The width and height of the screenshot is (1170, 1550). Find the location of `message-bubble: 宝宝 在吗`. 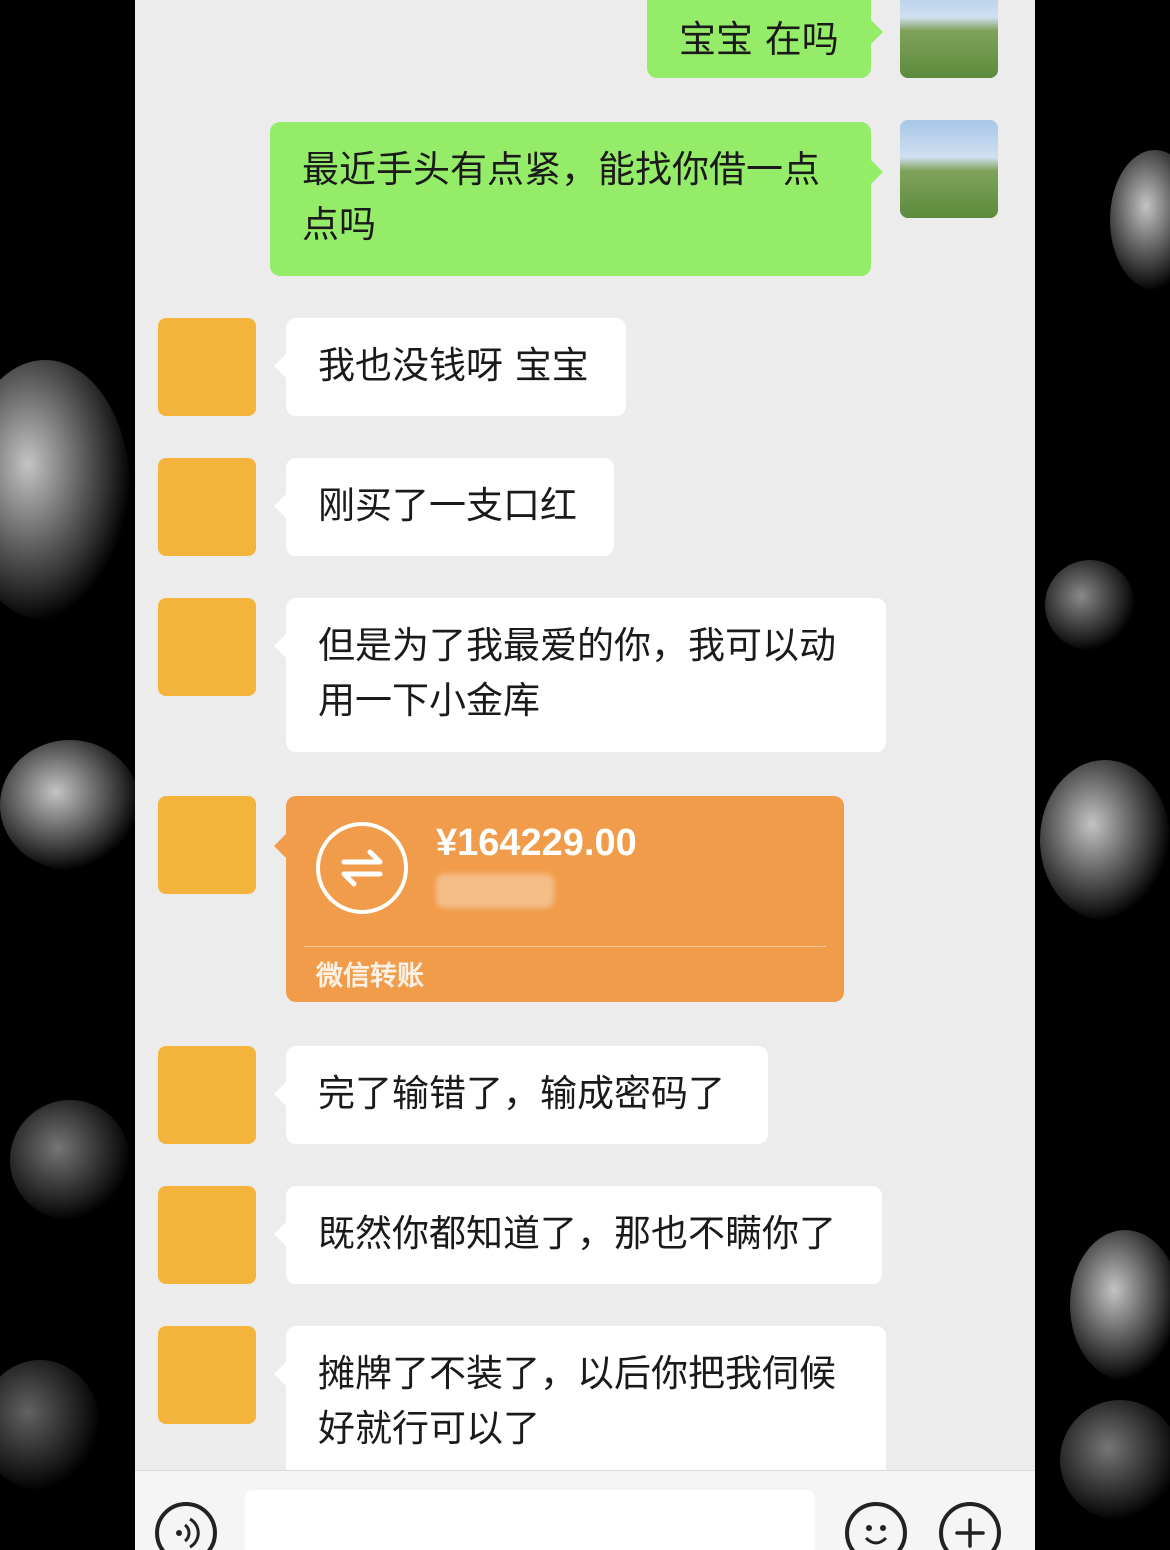

message-bubble: 宝宝 在吗 is located at coordinates (759, 39).